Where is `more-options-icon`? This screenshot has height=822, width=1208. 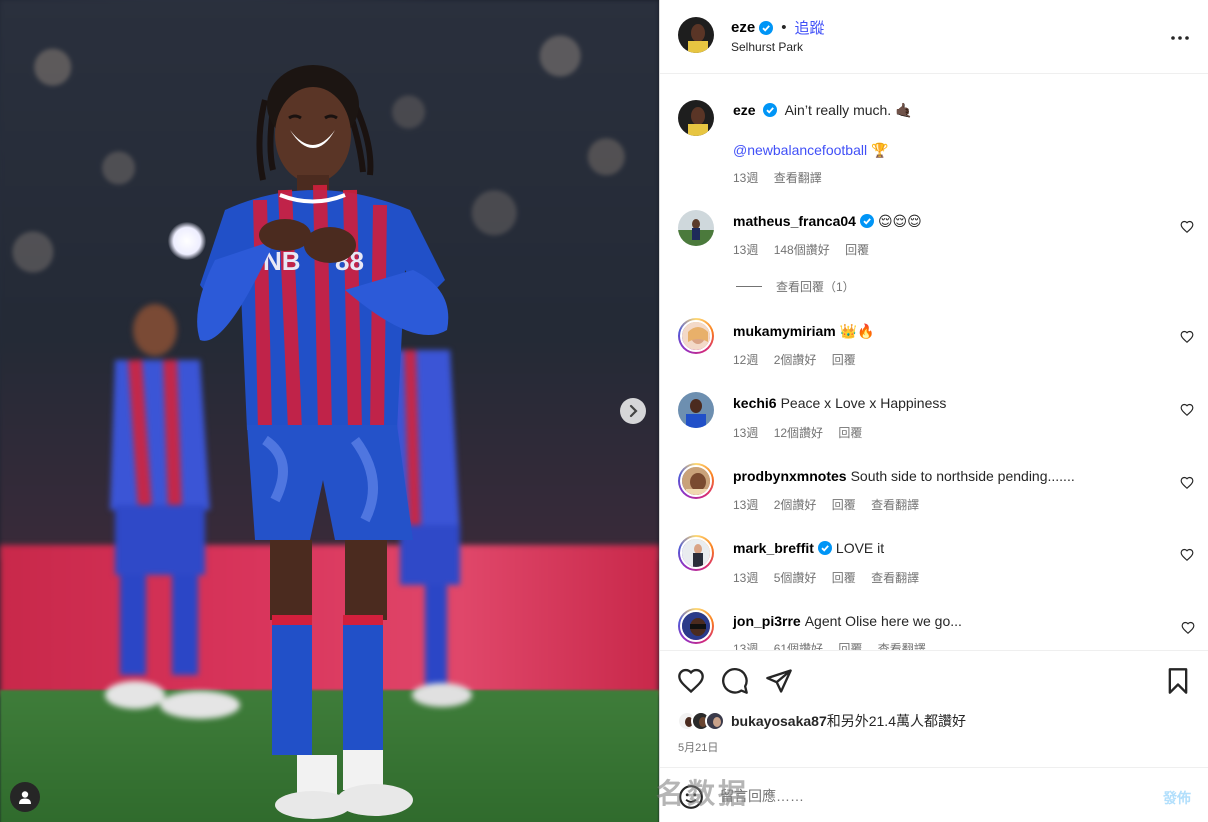 more-options-icon is located at coordinates (1180, 38).